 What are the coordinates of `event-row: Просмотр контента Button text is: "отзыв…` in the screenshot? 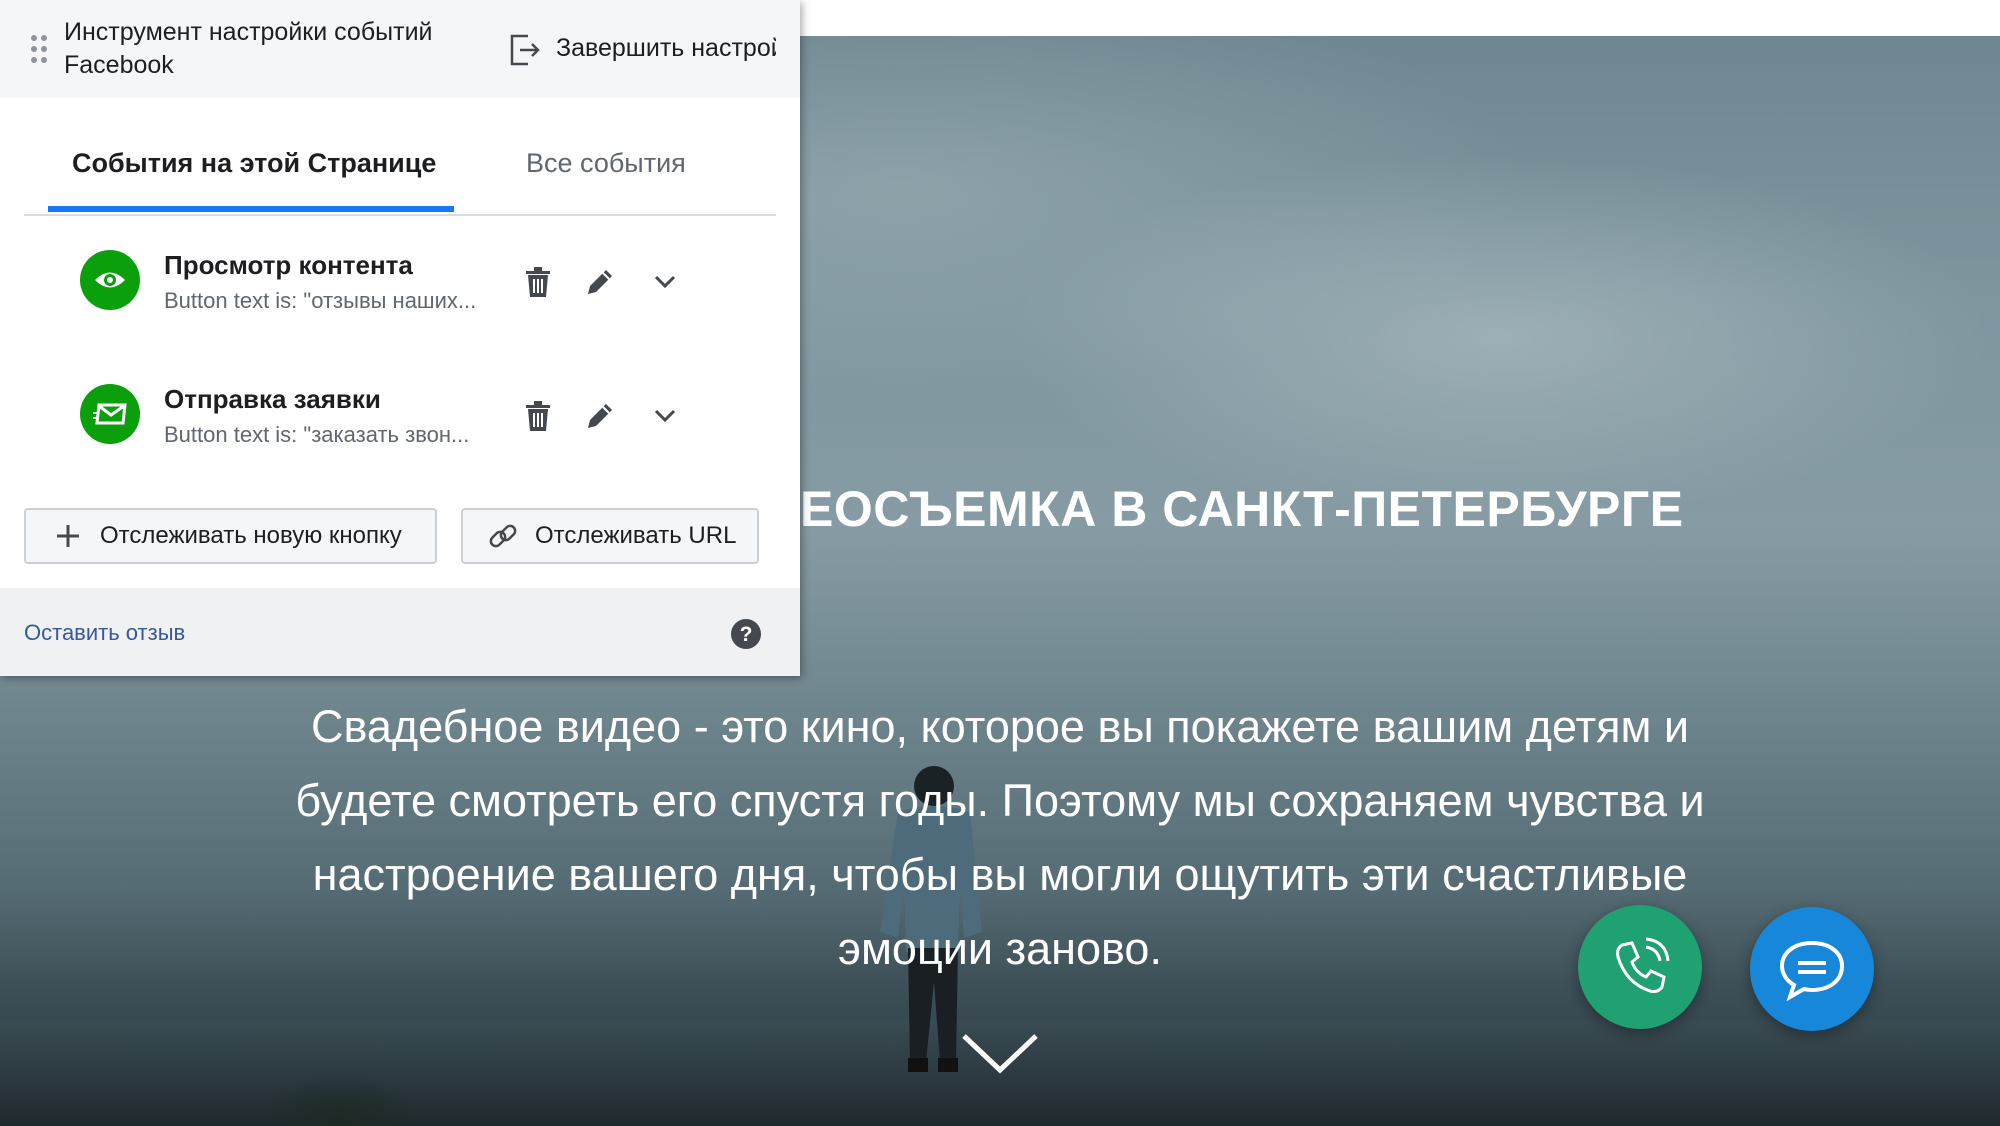 It's located at (400, 286).